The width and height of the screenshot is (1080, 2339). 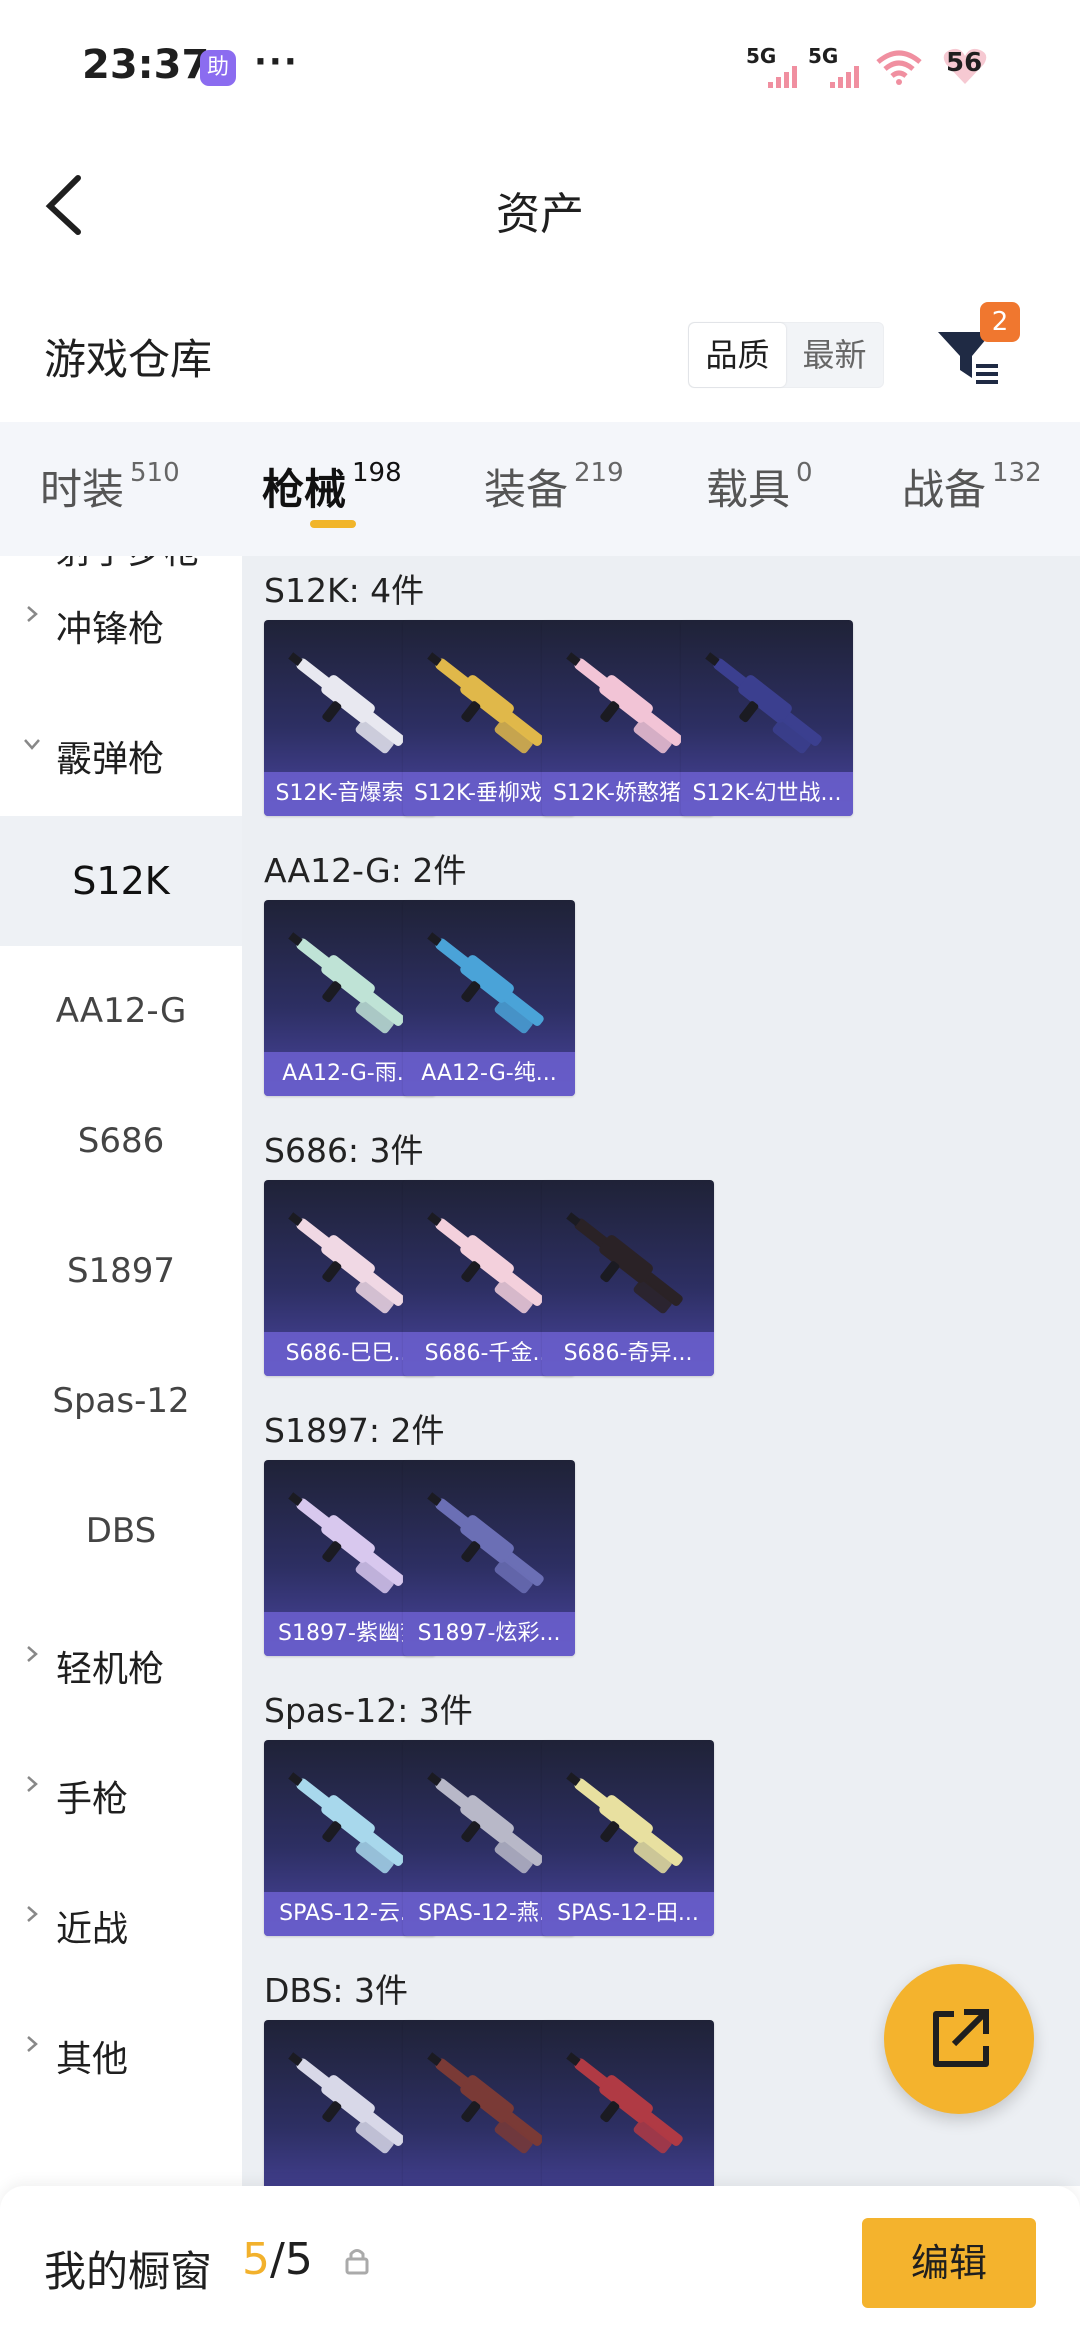 I want to click on showcase-count: 5/5, so click(x=277, y=2259).